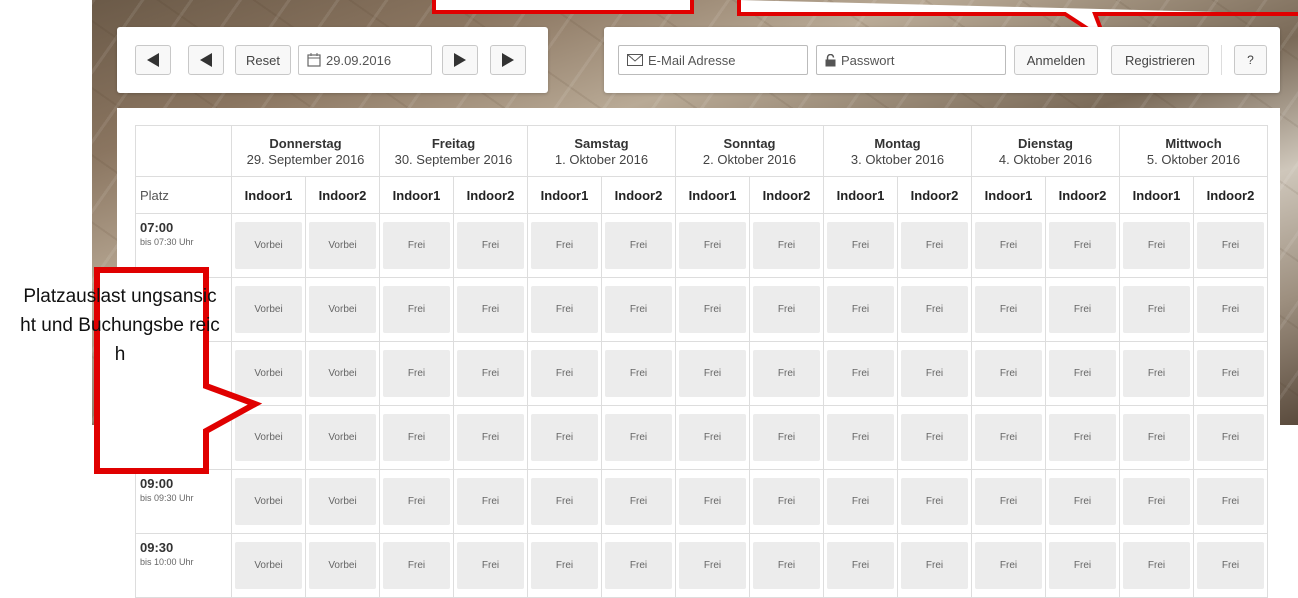 The width and height of the screenshot is (1298, 598). Describe the element at coordinates (911, 60) in the screenshot. I see `password-field: Passwort` at that location.